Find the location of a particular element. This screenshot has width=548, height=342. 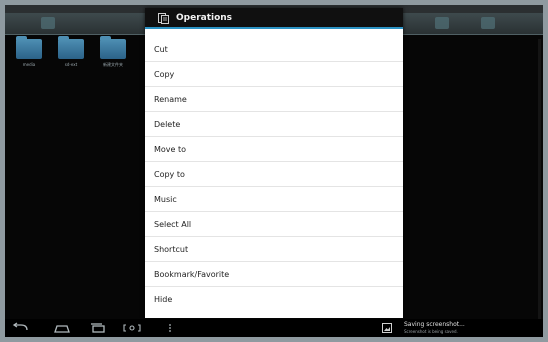

folder-item: media is located at coordinates (29, 51).